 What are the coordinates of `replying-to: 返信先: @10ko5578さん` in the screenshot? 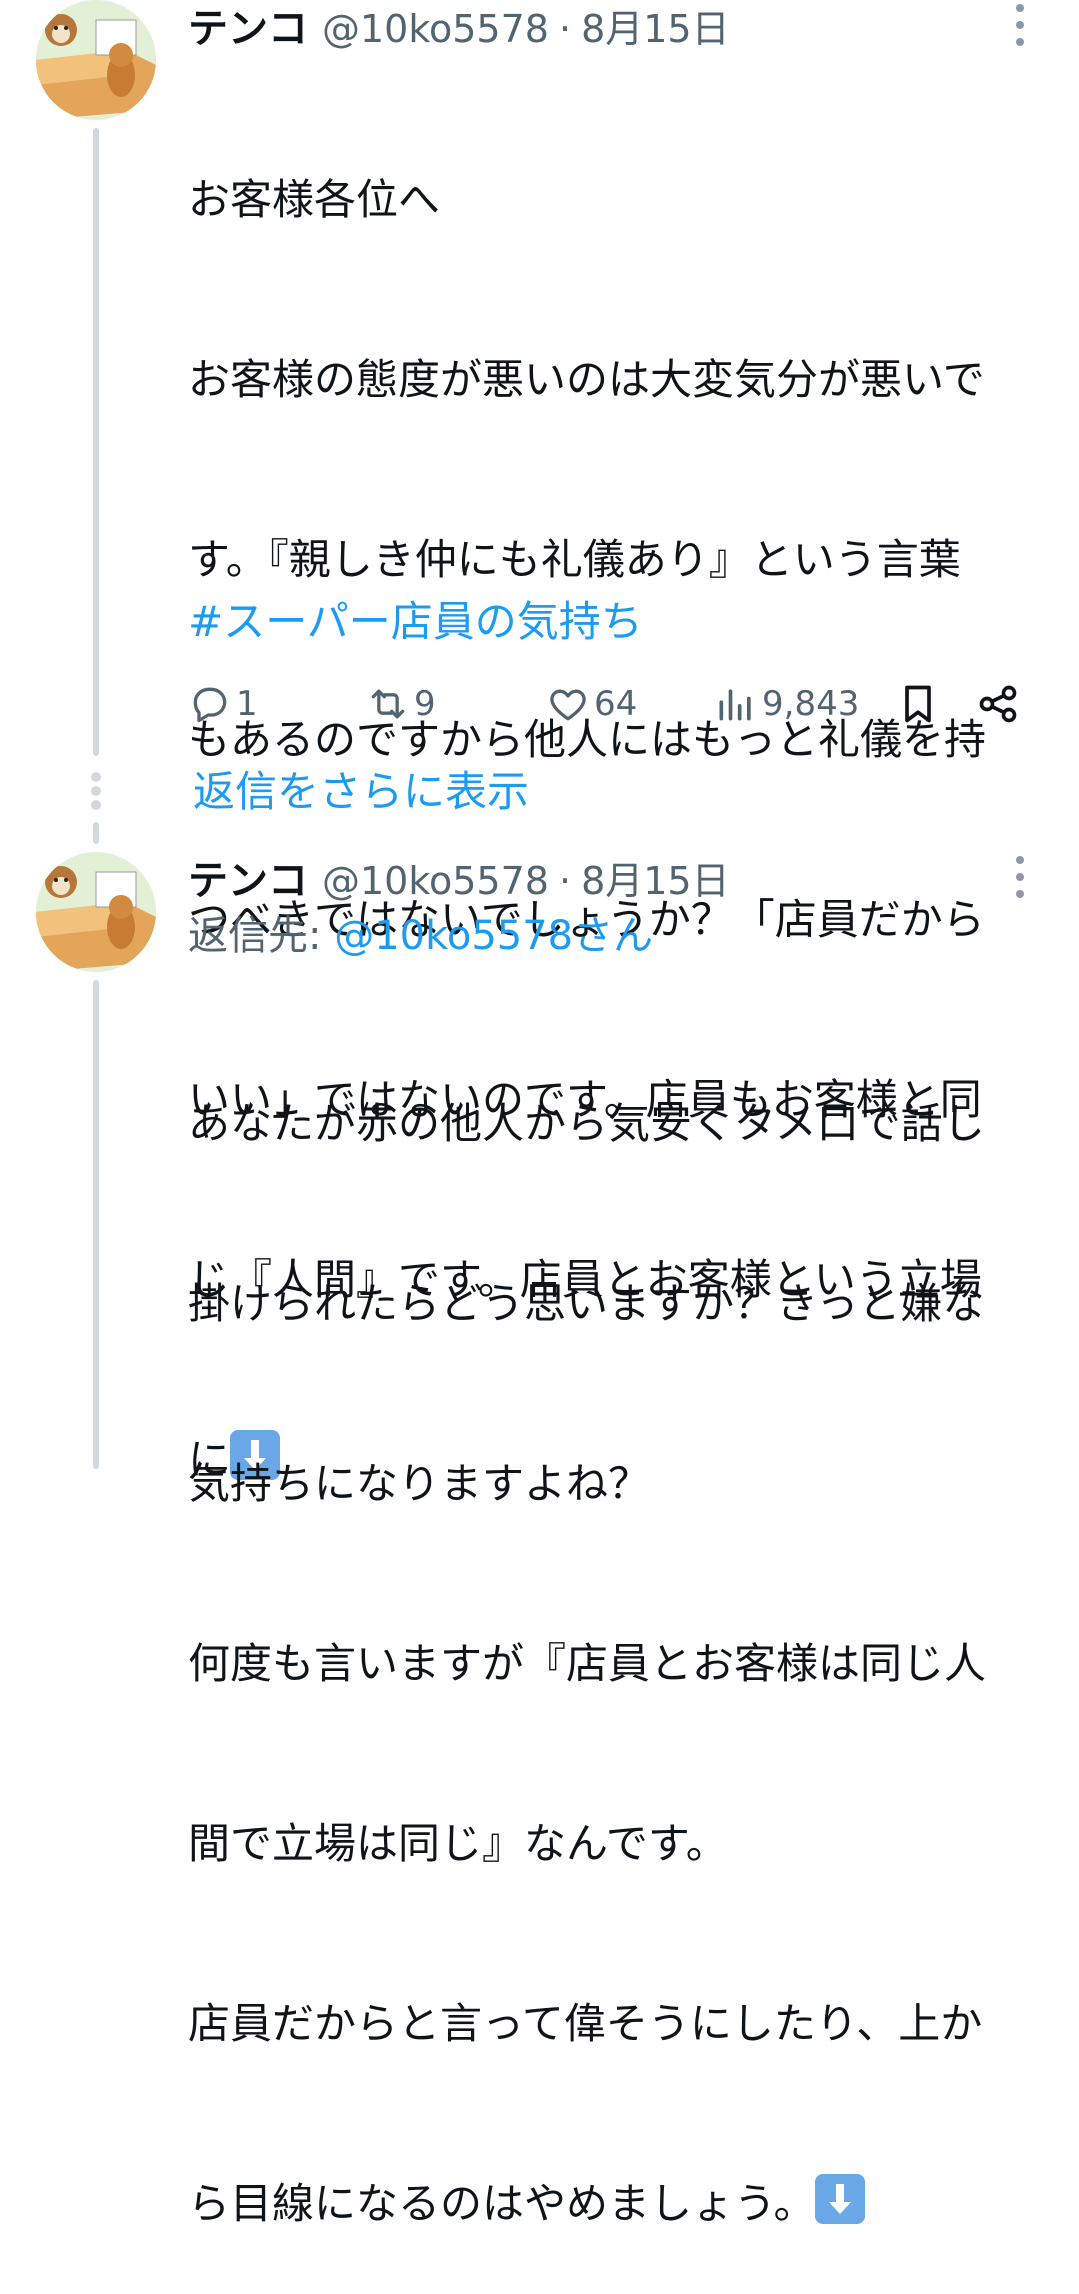 It's located at (420, 936).